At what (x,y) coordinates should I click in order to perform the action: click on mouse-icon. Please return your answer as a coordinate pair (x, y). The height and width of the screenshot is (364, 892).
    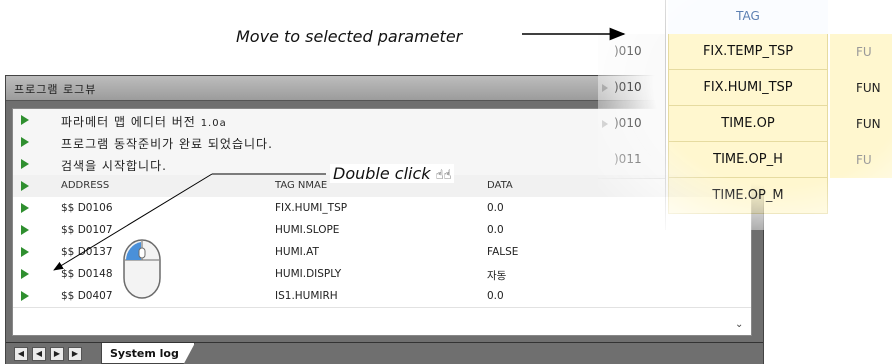
    Looking at the image, I should click on (142, 269).